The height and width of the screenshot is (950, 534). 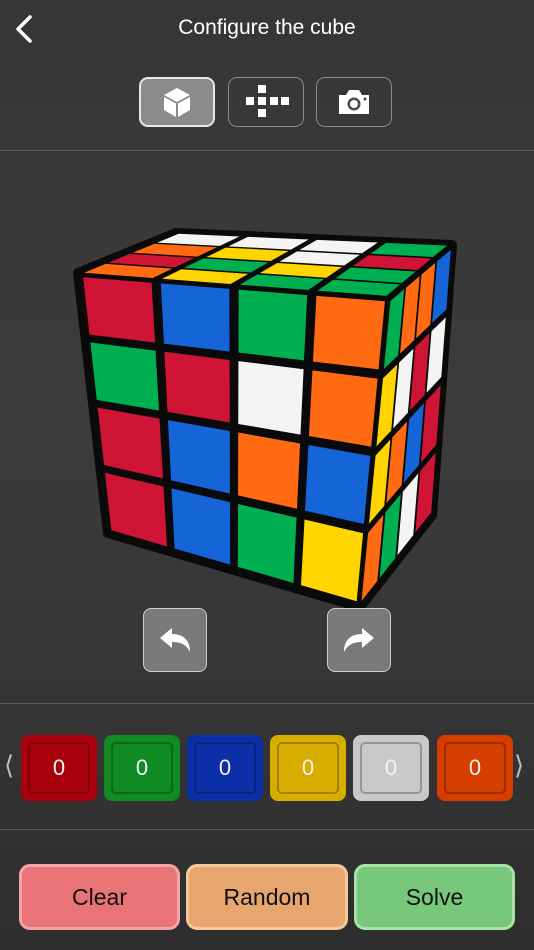 I want to click on cube-icon, so click(x=177, y=102).